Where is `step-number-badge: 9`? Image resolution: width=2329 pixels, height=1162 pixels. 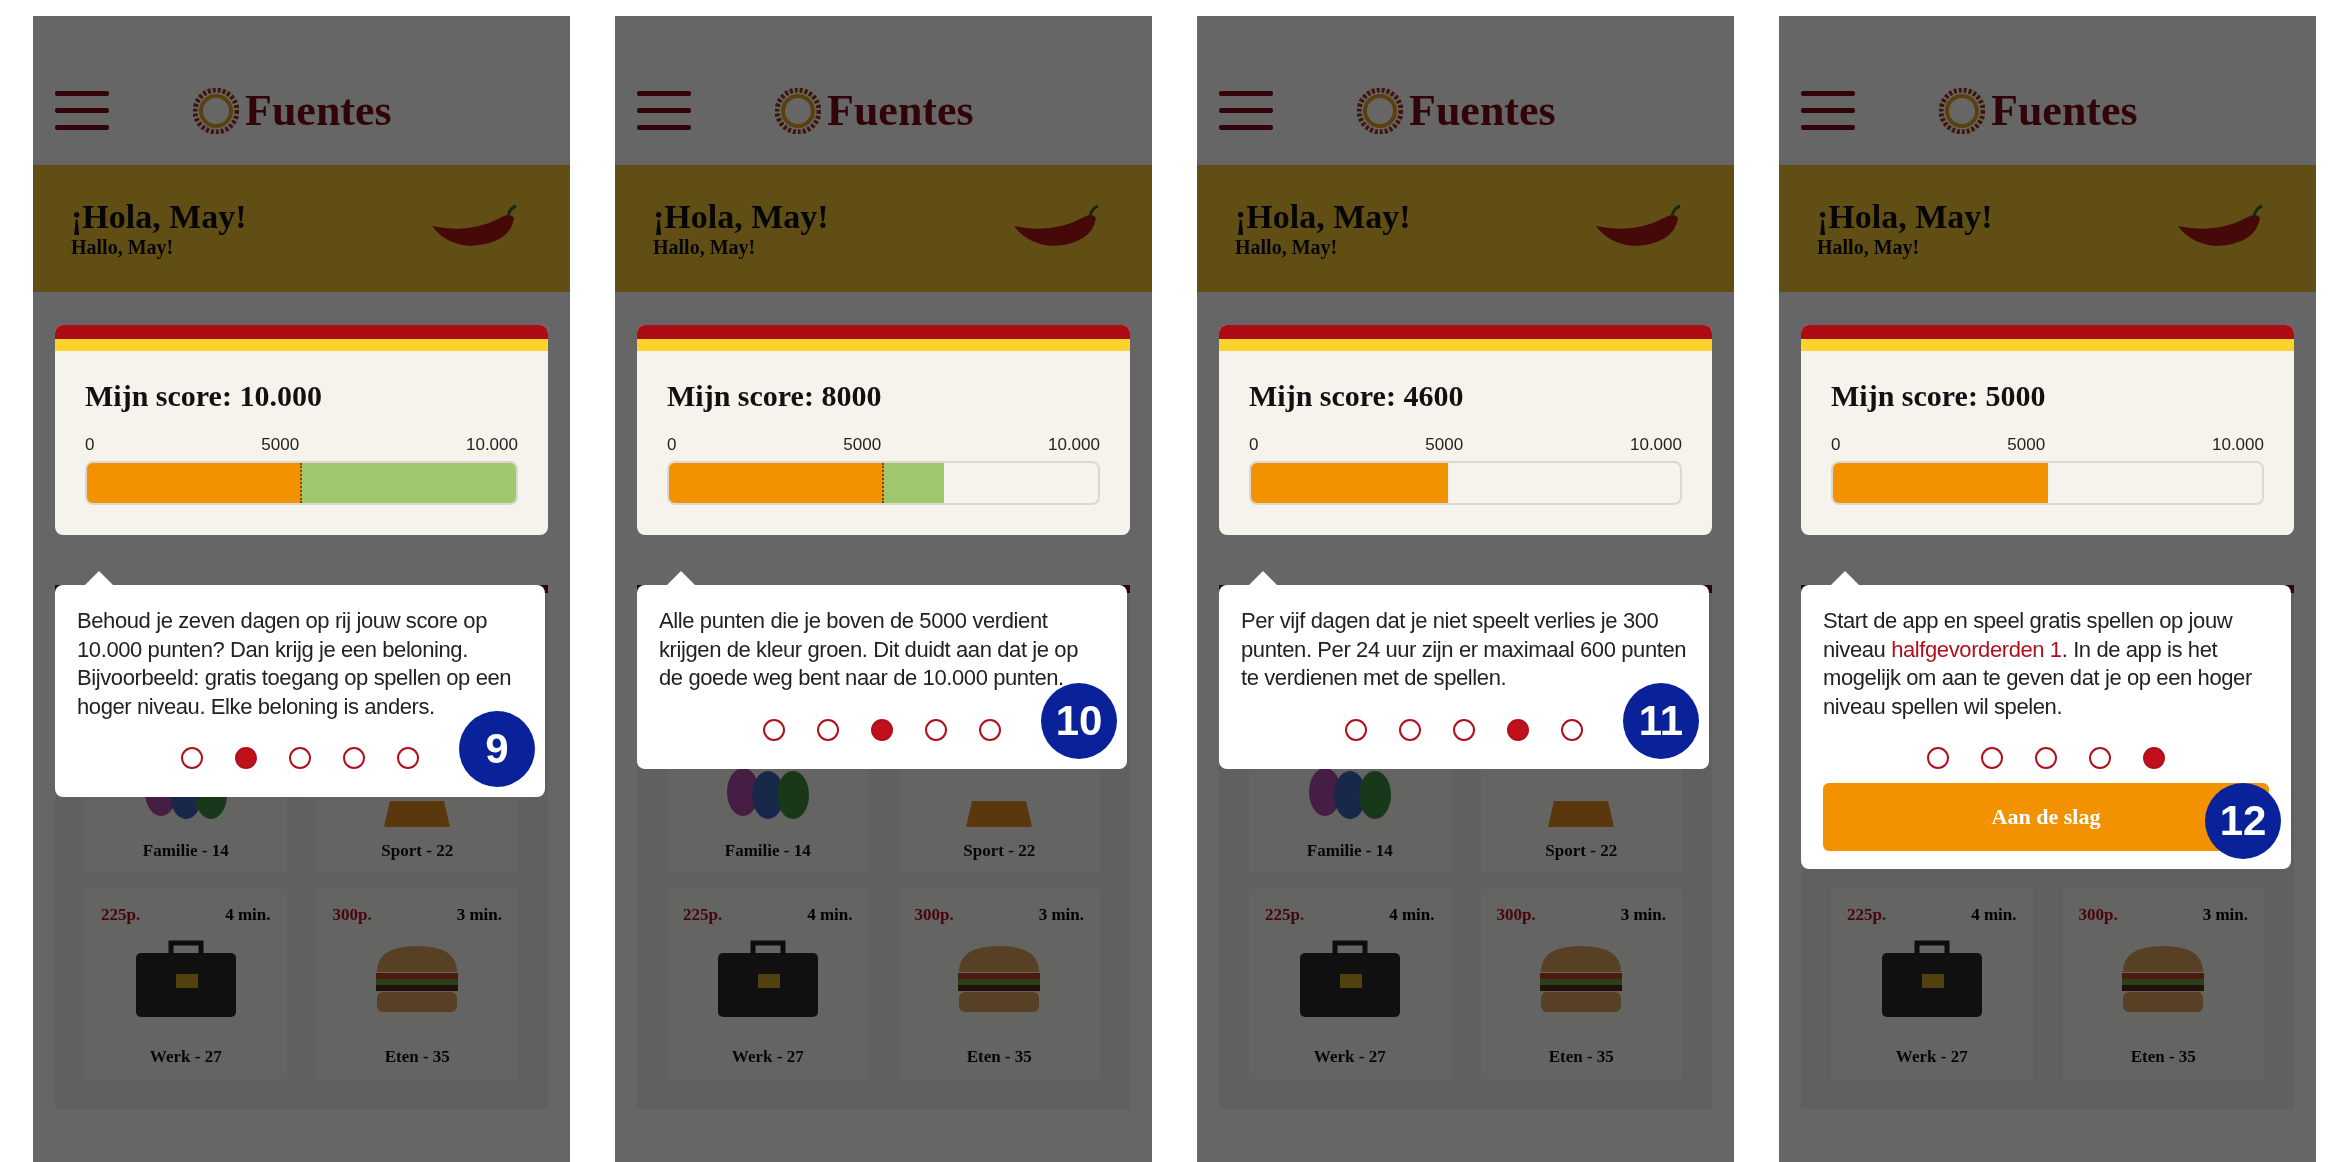 step-number-badge: 9 is located at coordinates (497, 749).